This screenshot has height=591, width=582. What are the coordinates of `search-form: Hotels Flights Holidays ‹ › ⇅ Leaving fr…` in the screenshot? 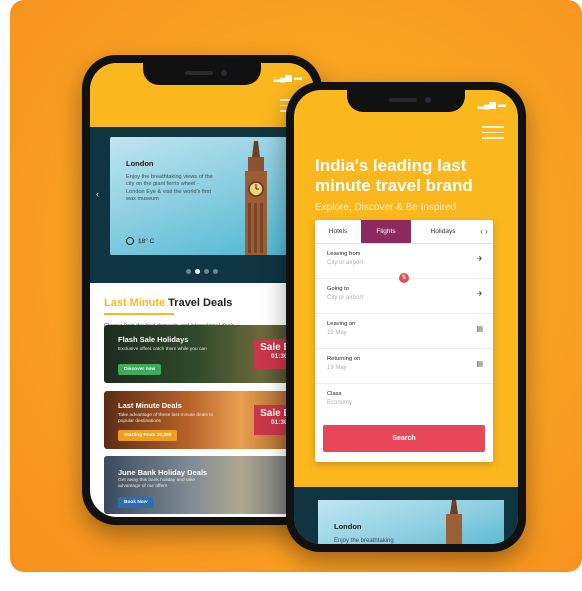 It's located at (404, 341).